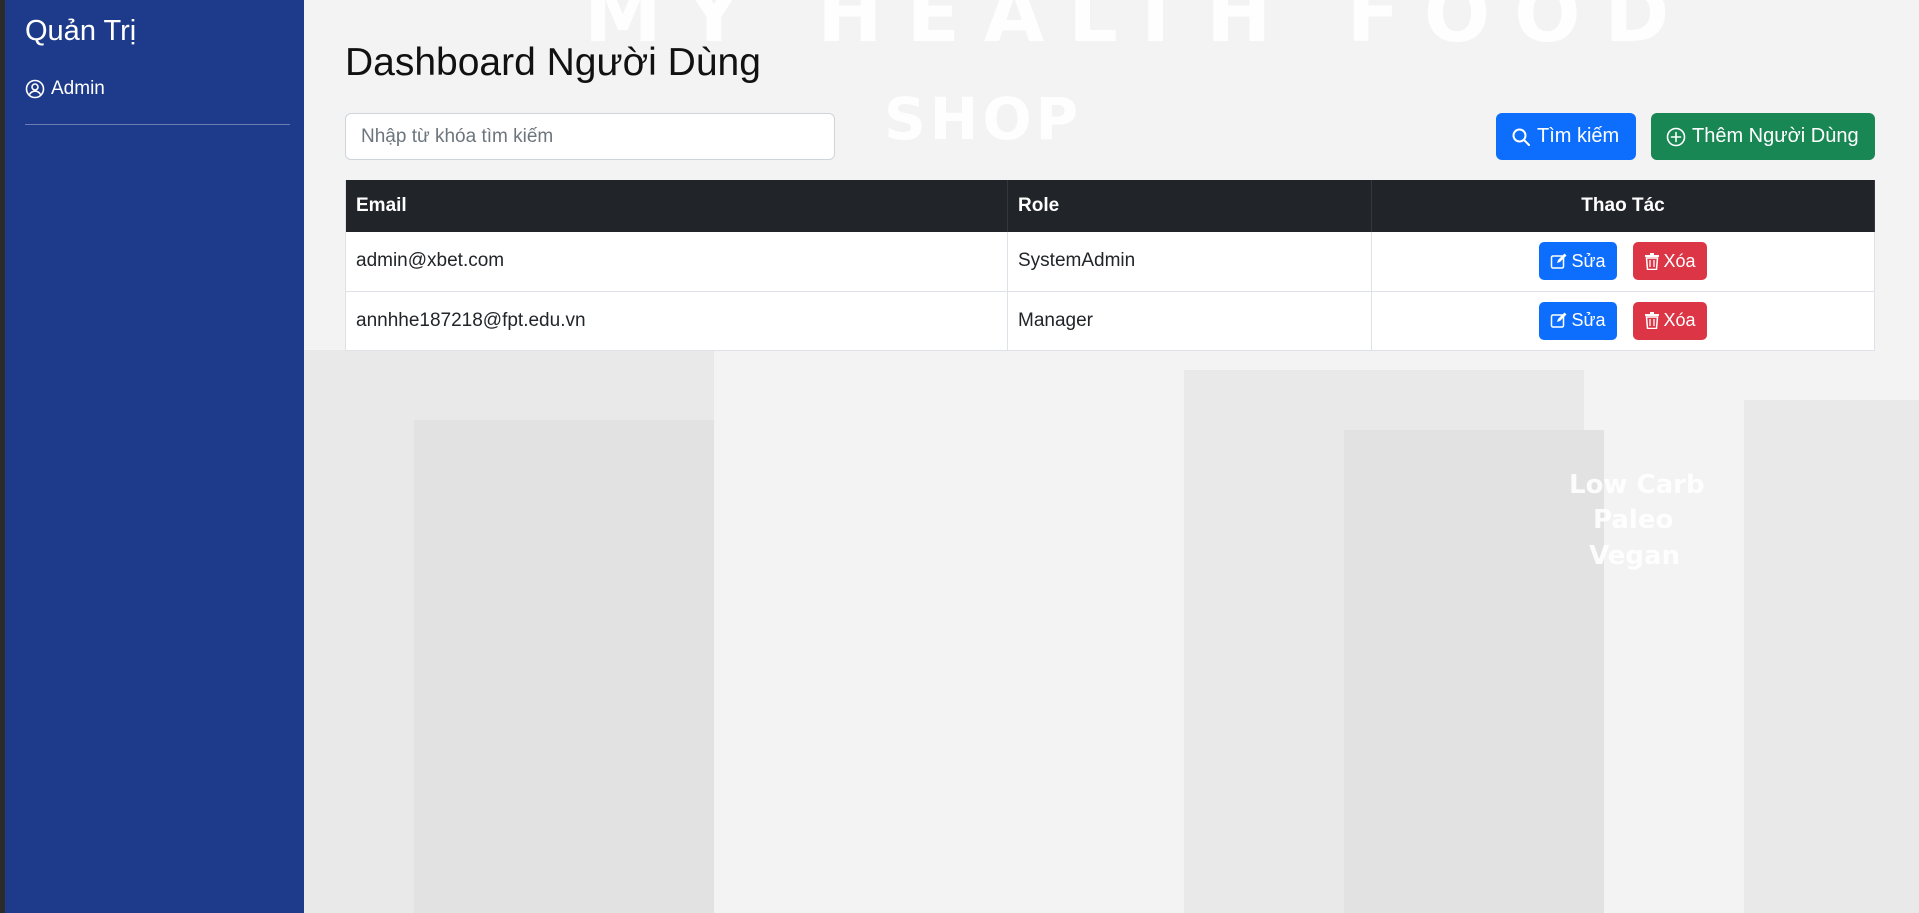 The height and width of the screenshot is (913, 1919). I want to click on sidebar-brand: Quản Trị, so click(81, 31).